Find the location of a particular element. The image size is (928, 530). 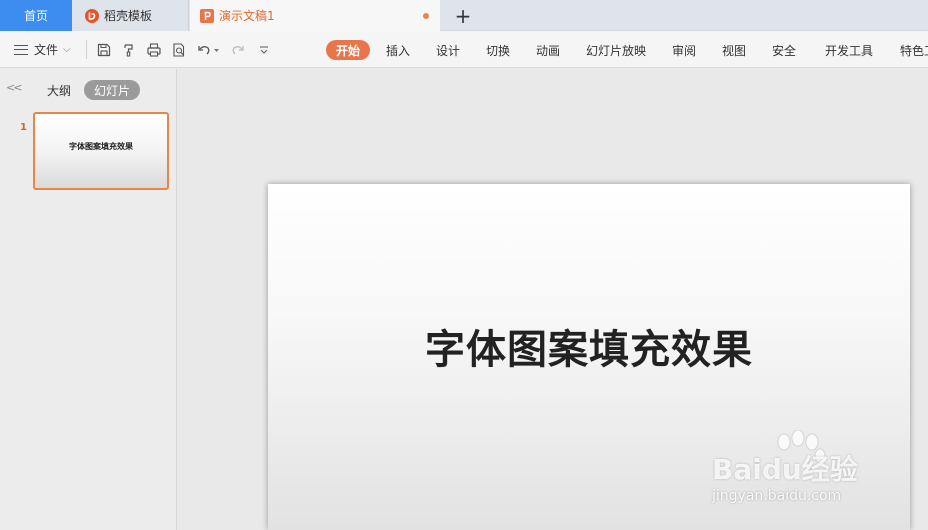

file-menu-button: 文件 ⌵ is located at coordinates (42, 49).